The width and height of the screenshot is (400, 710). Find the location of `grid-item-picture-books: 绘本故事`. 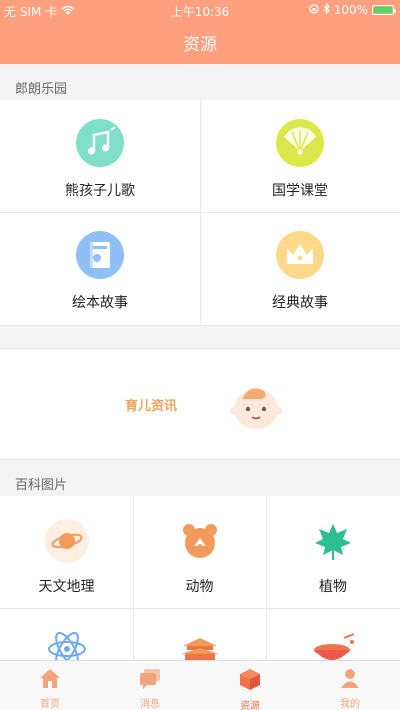

grid-item-picture-books: 绘本故事 is located at coordinates (100, 271).